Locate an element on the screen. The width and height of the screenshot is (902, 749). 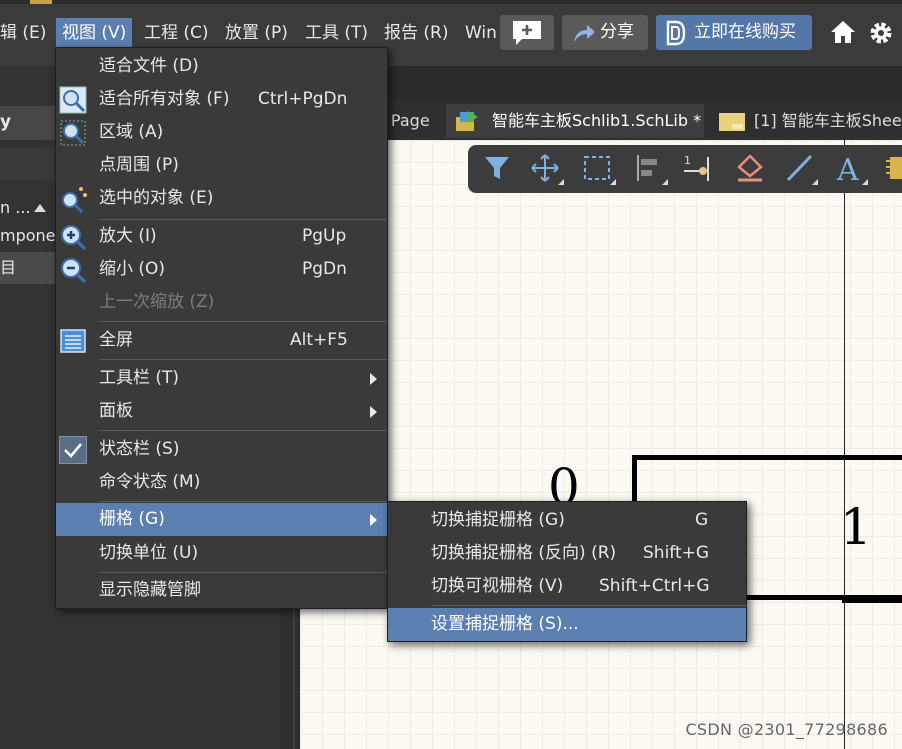
menu-item-label: 缩小 (O) is located at coordinates (132, 269).